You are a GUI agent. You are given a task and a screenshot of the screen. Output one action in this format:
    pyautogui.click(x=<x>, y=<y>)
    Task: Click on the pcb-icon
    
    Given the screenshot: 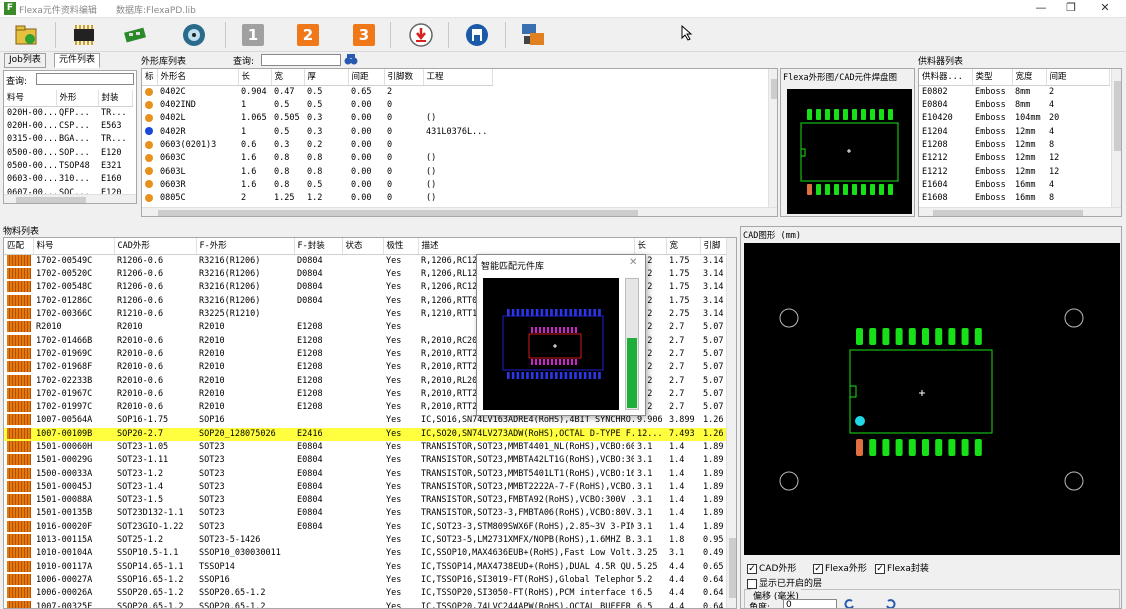 What is the action you would take?
    pyautogui.click(x=135, y=35)
    